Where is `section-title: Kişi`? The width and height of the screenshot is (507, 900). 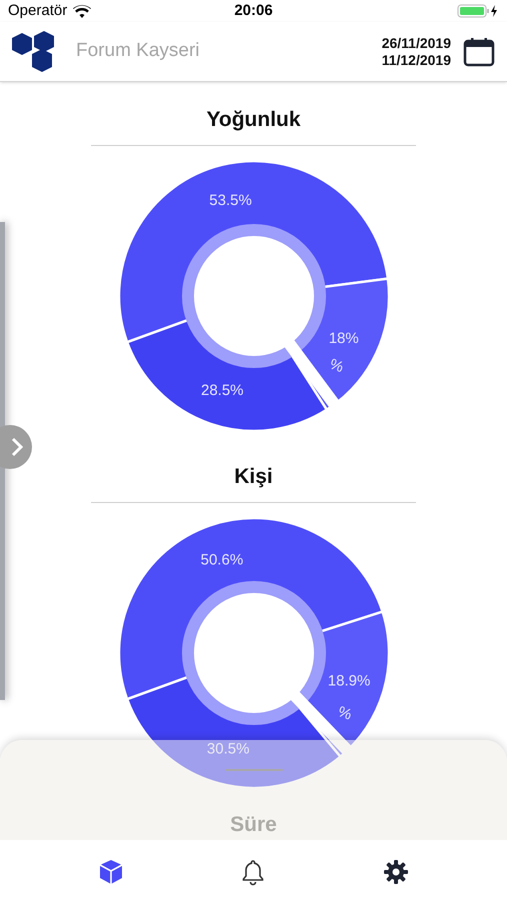
section-title: Kişi is located at coordinates (253, 477).